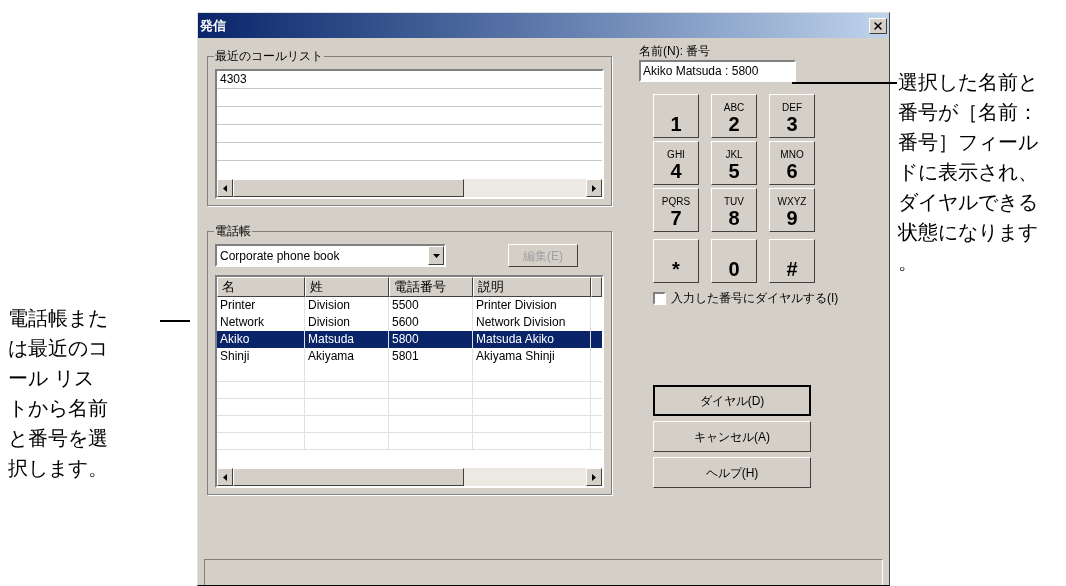 This screenshot has height=586, width=1066. I want to click on dropdown-value: Corporate phone book, so click(280, 256).